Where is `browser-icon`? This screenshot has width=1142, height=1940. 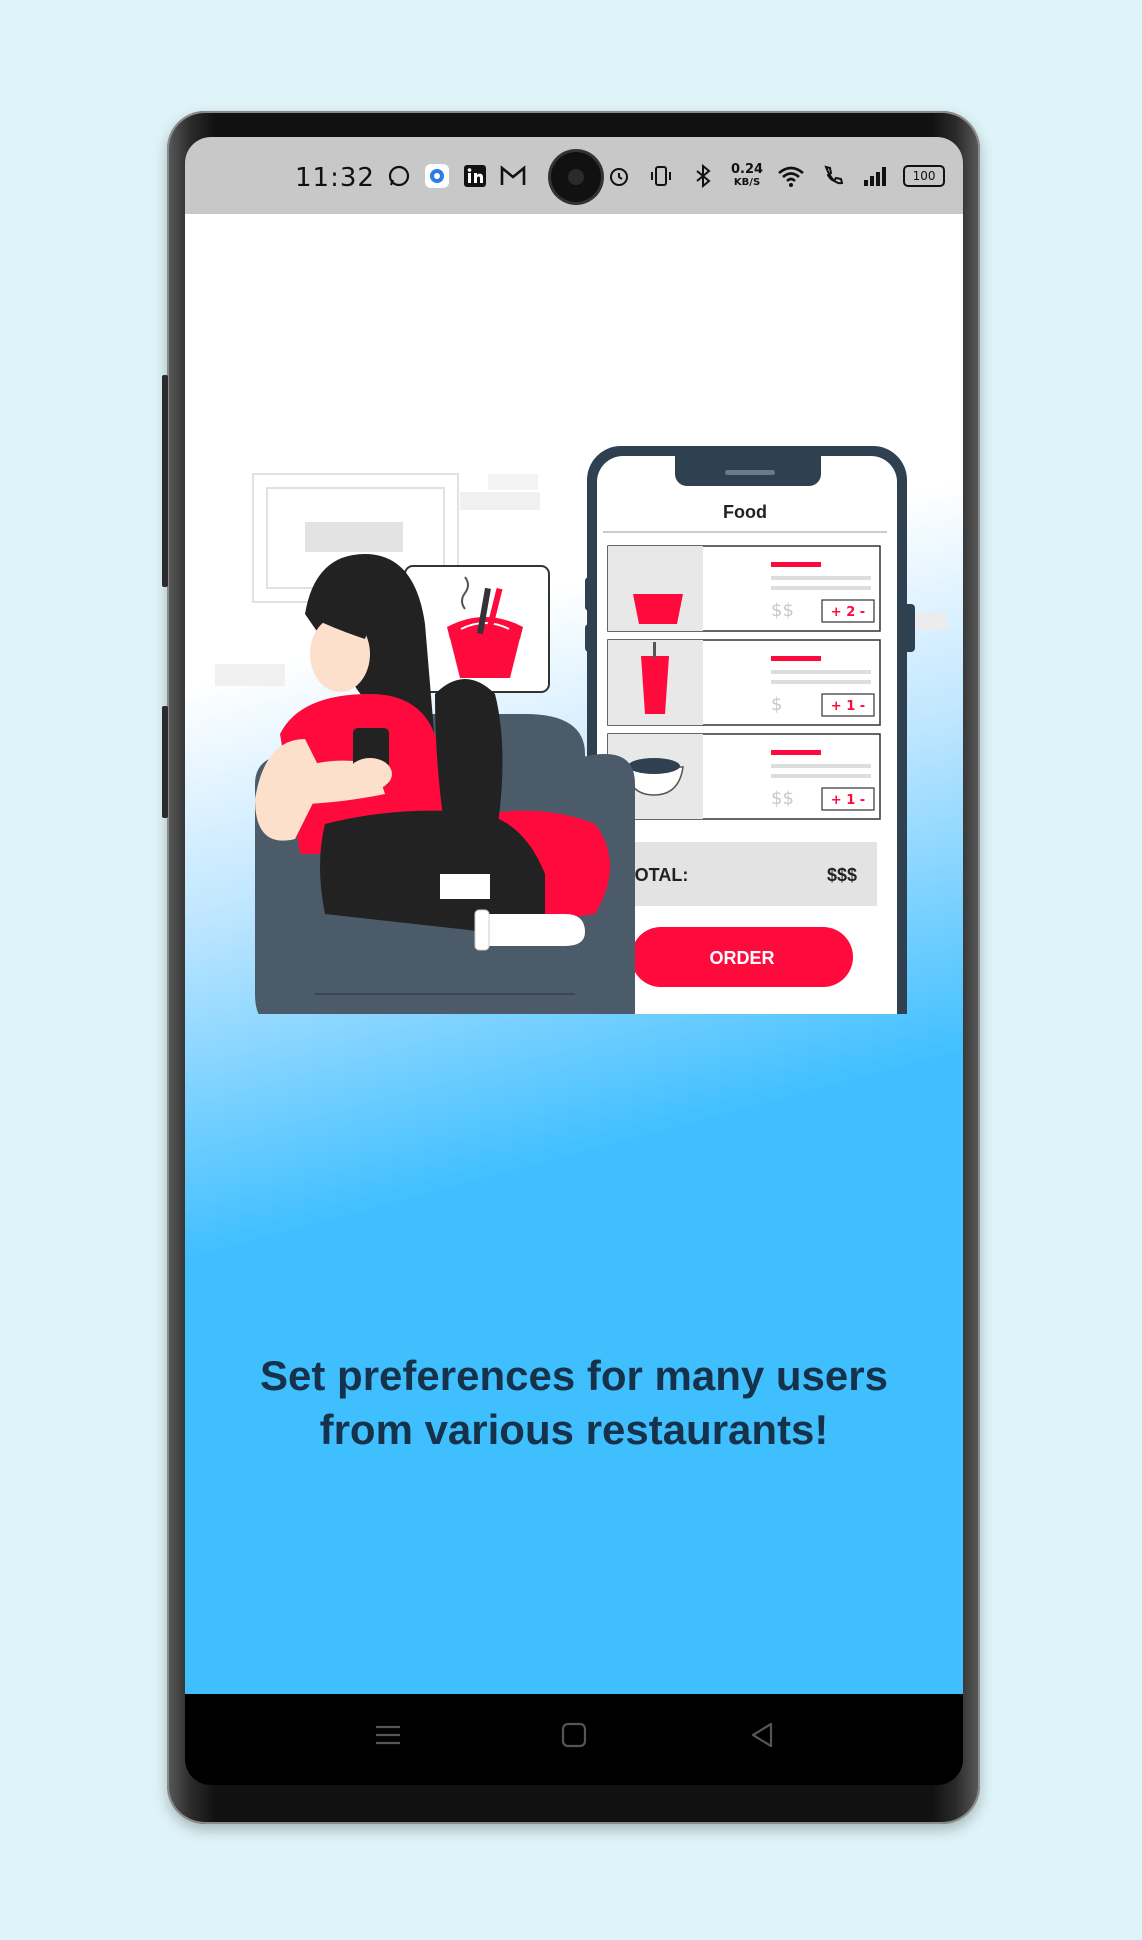
browser-icon is located at coordinates (437, 176).